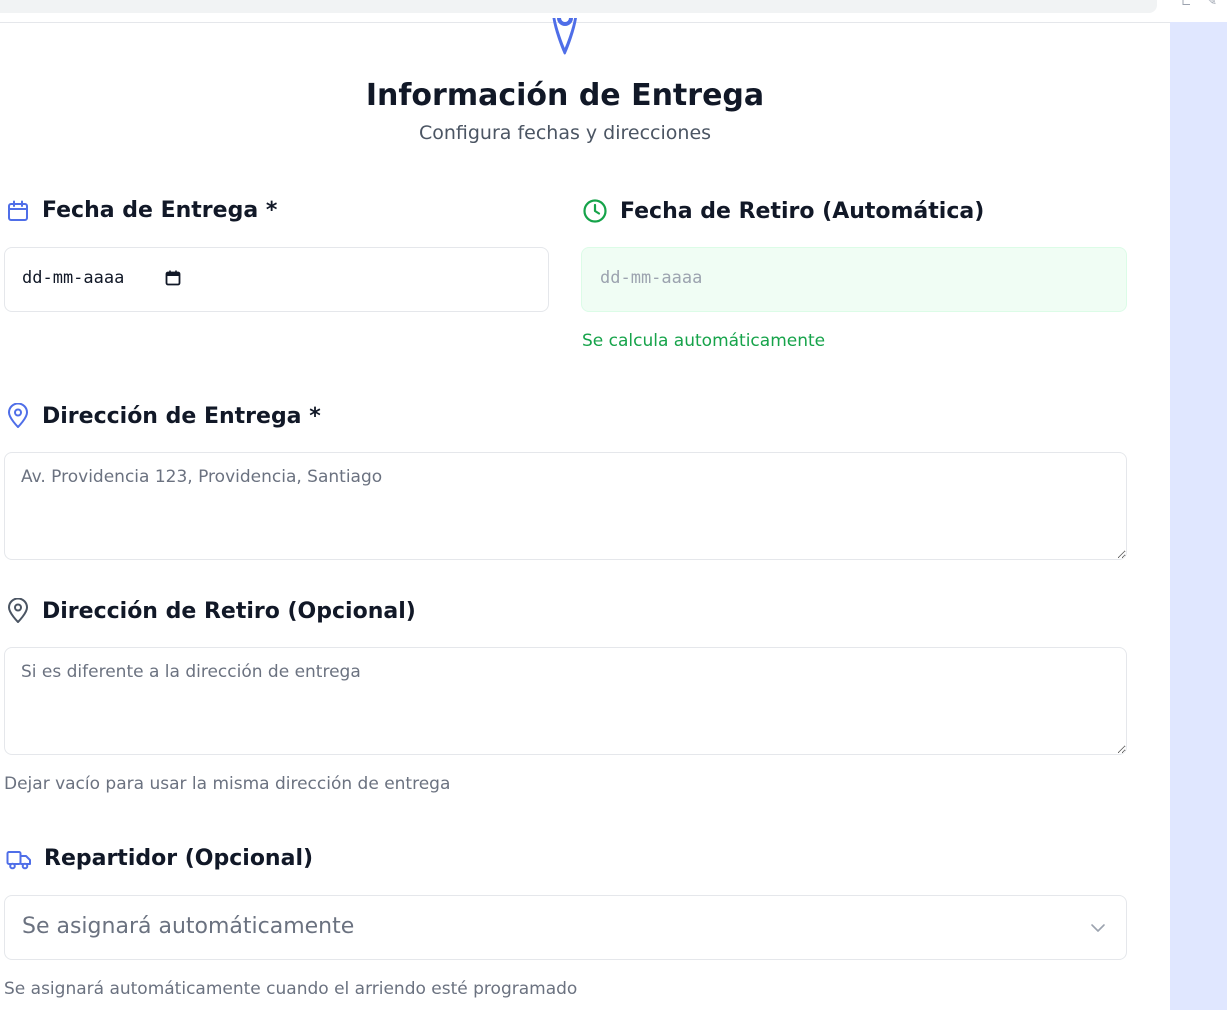 The width and height of the screenshot is (1227, 1010). Describe the element at coordinates (160, 210) in the screenshot. I see `delivery-date-label: Fecha de Entrega *` at that location.